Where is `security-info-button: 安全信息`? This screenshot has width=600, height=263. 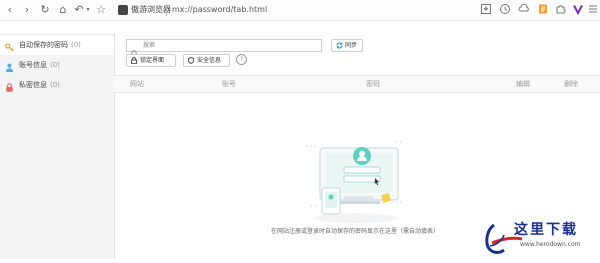 security-info-button: 安全信息 is located at coordinates (206, 60).